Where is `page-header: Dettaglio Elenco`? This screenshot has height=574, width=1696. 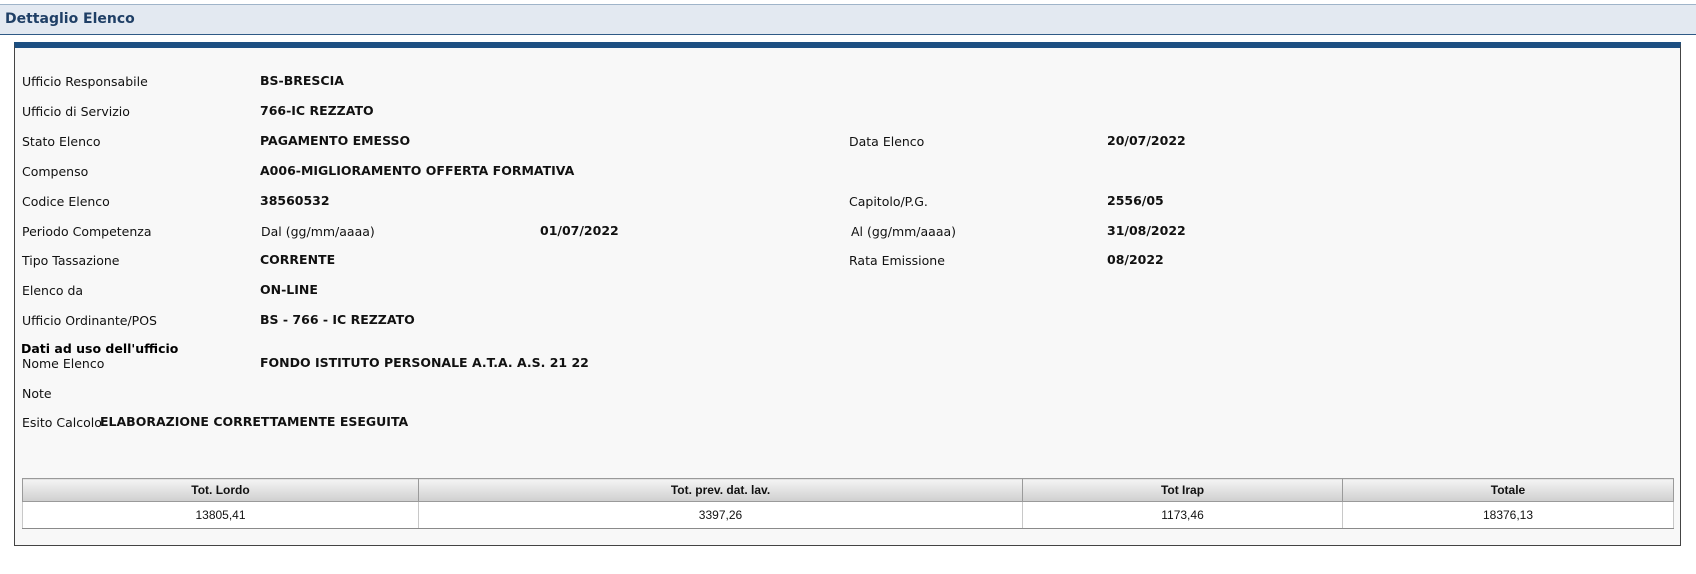
page-header: Dettaglio Elenco is located at coordinates (848, 19).